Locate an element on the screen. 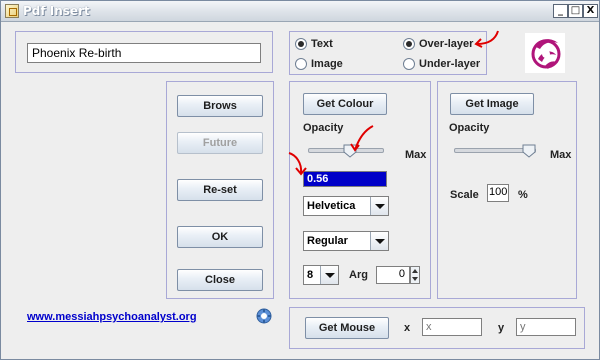 The height and width of the screenshot is (360, 600). arg-label: Arg is located at coordinates (358, 275).